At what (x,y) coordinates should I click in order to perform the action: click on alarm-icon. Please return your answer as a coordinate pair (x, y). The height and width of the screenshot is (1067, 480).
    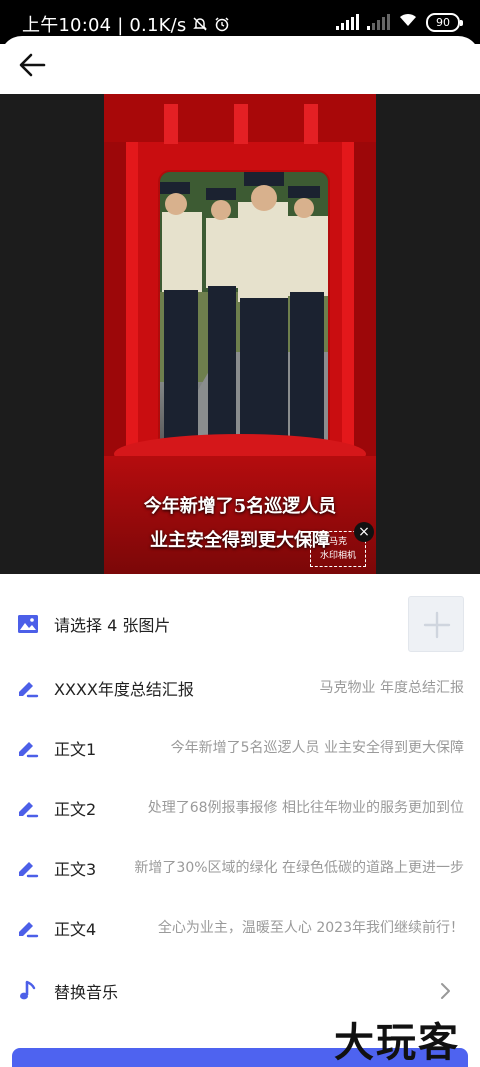
    Looking at the image, I should click on (222, 26).